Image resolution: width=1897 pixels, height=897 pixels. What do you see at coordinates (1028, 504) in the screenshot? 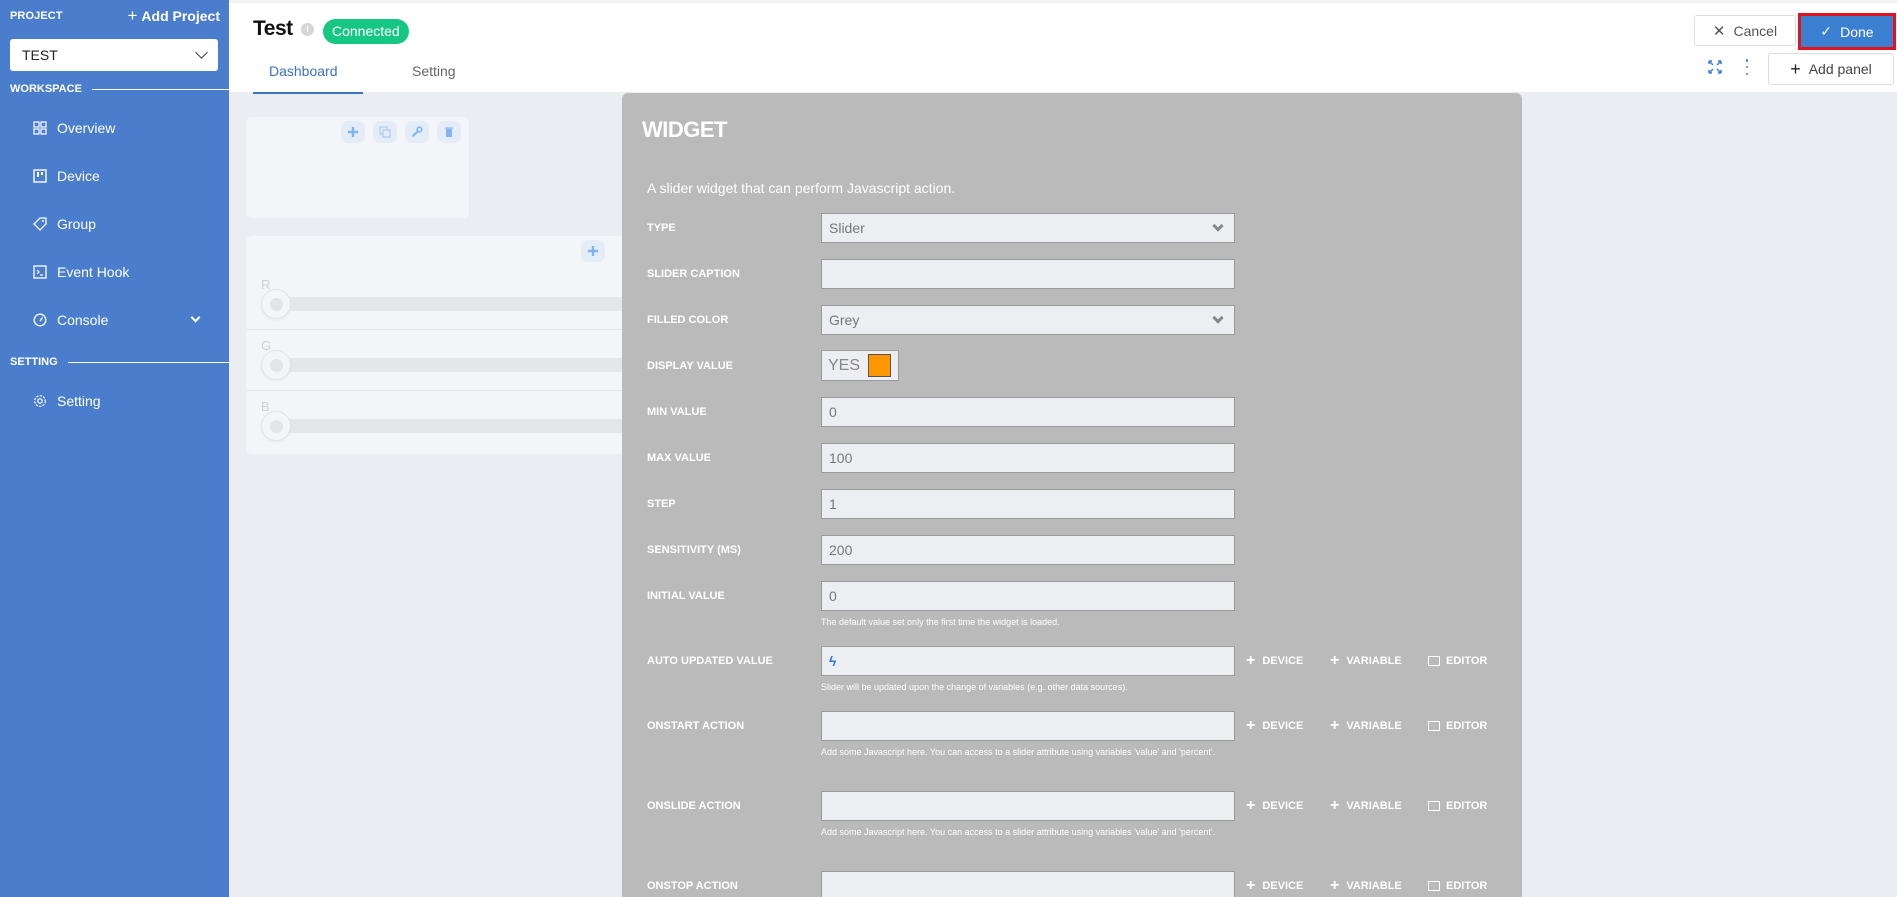
I see `step-input: 1` at bounding box center [1028, 504].